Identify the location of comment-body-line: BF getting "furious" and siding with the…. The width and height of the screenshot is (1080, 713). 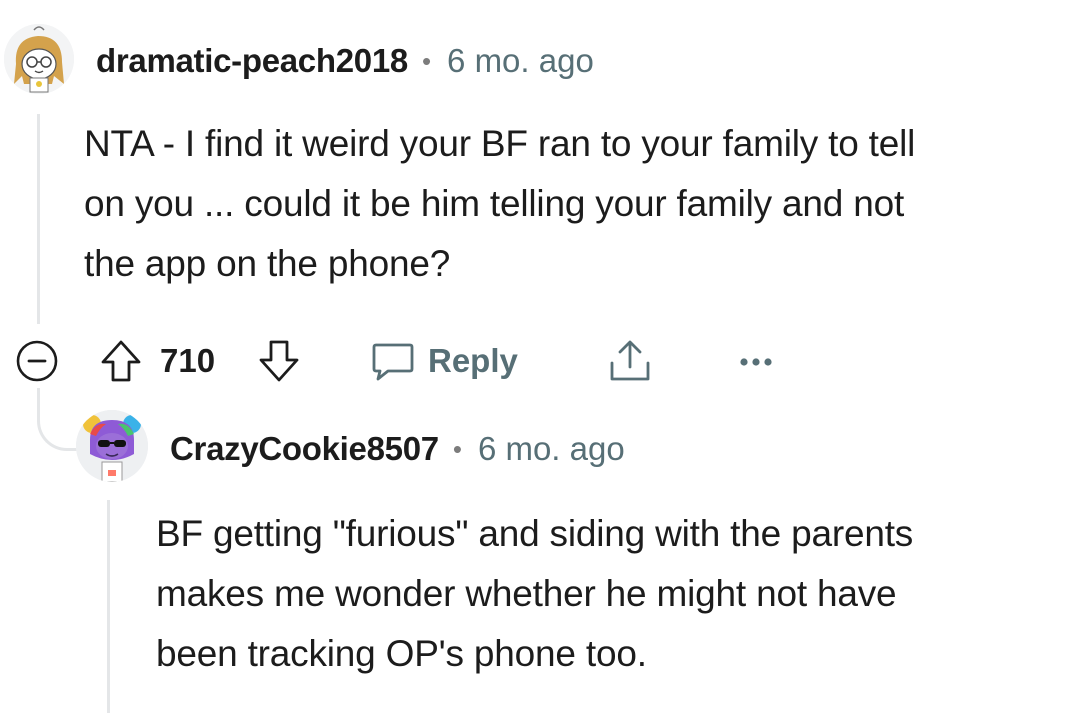
(535, 533).